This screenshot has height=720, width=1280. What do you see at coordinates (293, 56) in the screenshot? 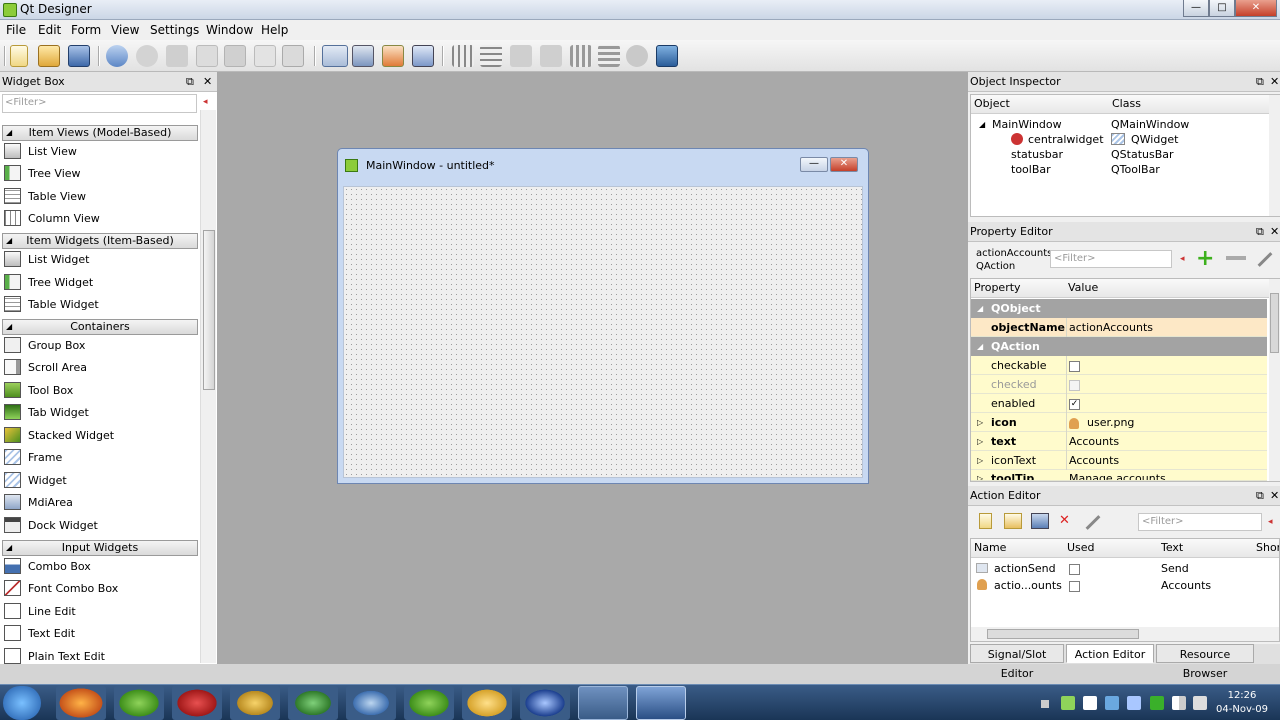
I see `raise-icon` at bounding box center [293, 56].